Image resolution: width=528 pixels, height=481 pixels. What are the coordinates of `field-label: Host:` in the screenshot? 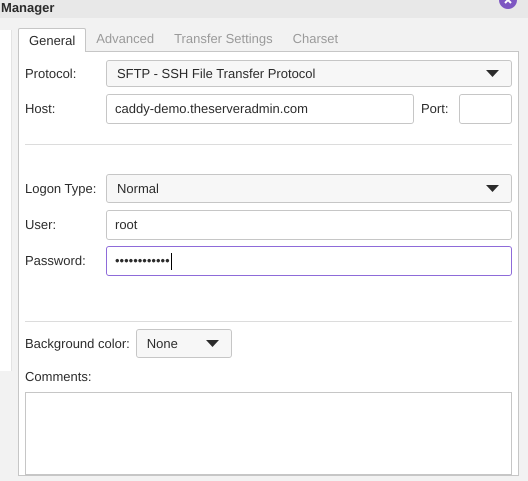 It's located at (40, 109).